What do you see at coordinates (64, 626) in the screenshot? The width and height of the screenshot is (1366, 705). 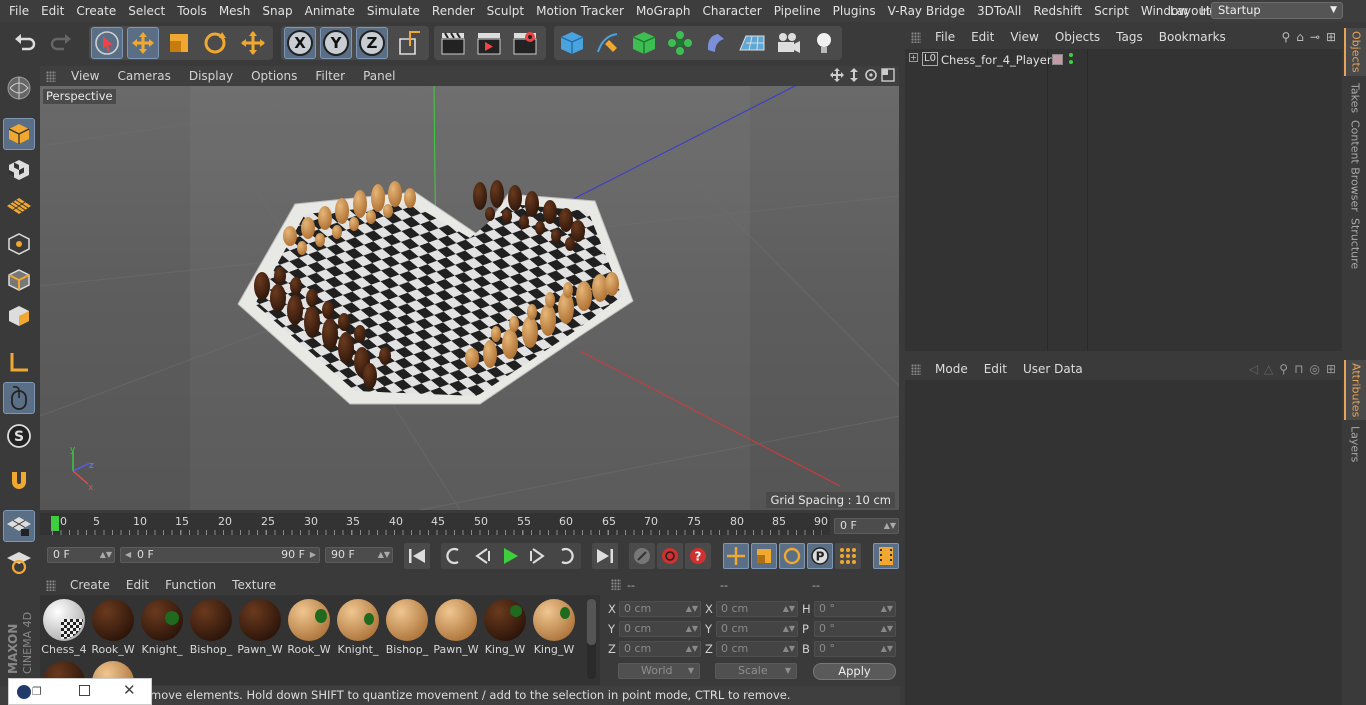 I see `material-chess-4: Chess_4` at bounding box center [64, 626].